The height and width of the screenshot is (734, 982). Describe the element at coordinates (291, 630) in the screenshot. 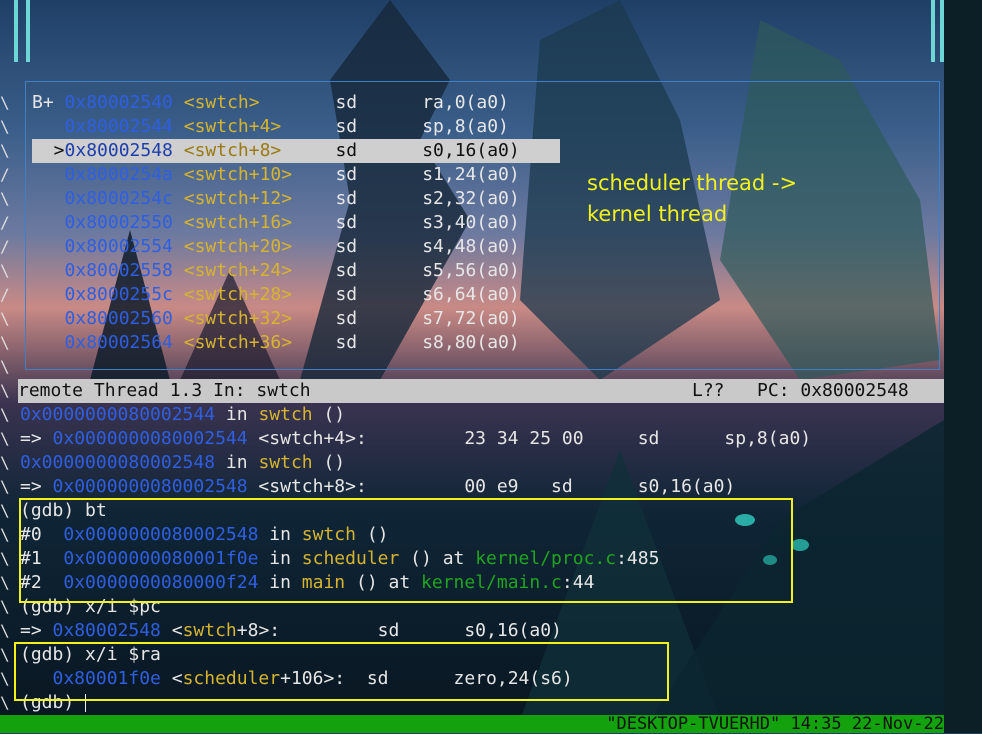

I see `xi-pc-output: => 0x80002548 <swtch+8>: sd s0,16(a0)` at that location.